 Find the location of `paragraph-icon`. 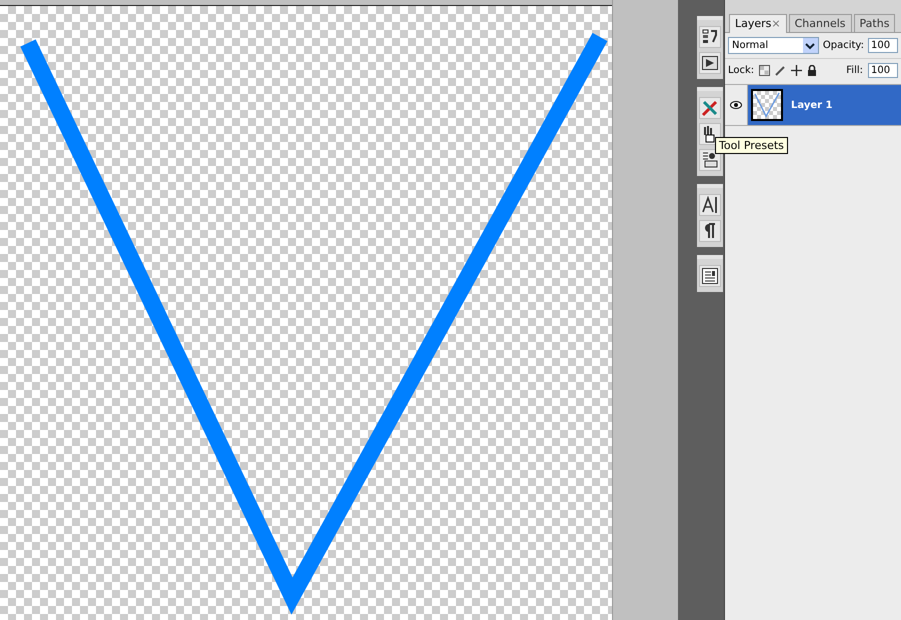

paragraph-icon is located at coordinates (710, 231).